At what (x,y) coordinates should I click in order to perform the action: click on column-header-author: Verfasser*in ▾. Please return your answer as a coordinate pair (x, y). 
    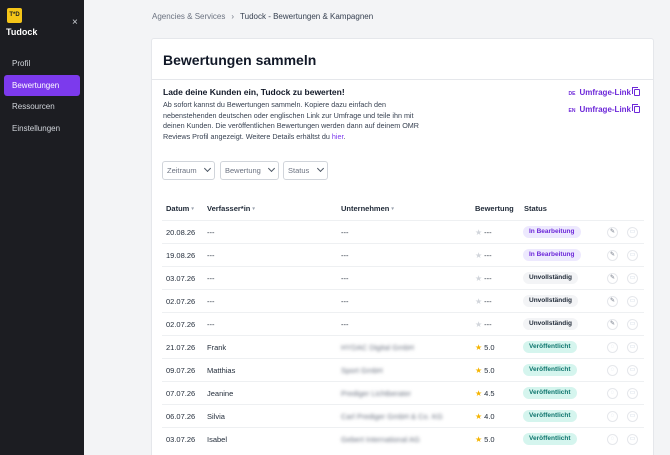
    Looking at the image, I should click on (231, 208).